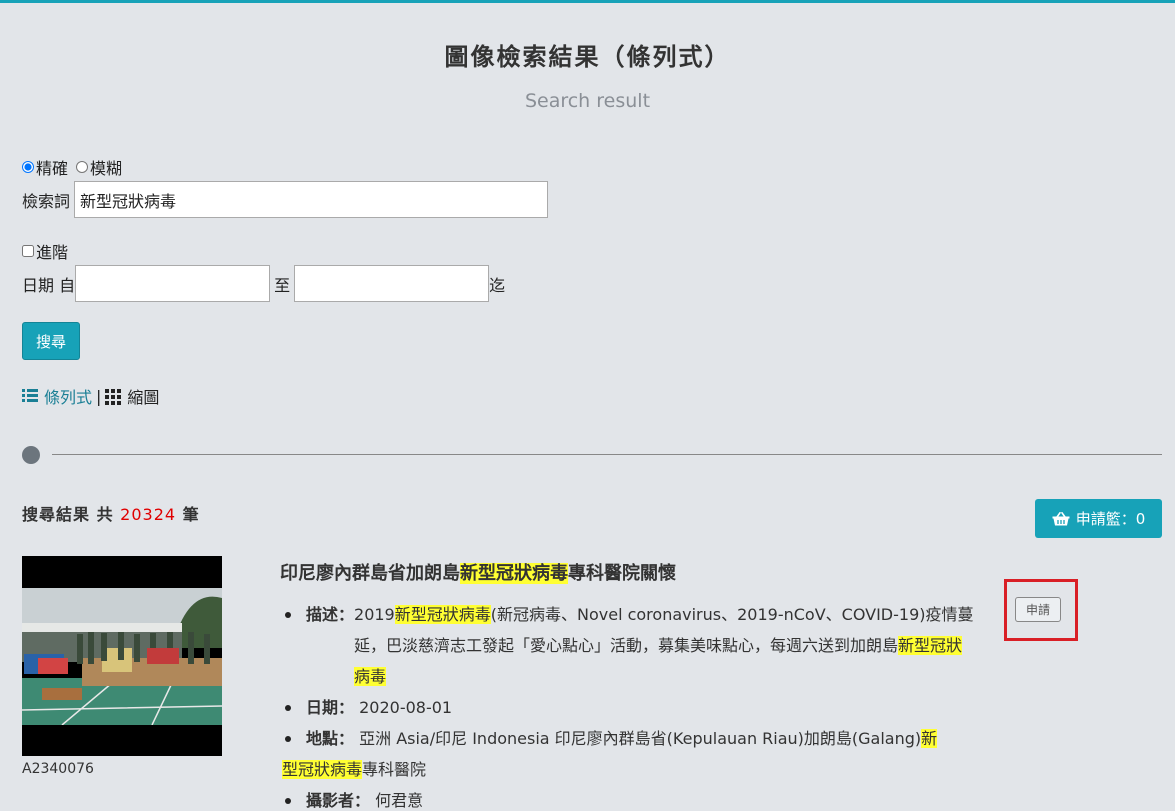 This screenshot has width=1175, height=811. Describe the element at coordinates (514, 573) in the screenshot. I see `result-title-highlight: 新型冠狀病毒` at that location.